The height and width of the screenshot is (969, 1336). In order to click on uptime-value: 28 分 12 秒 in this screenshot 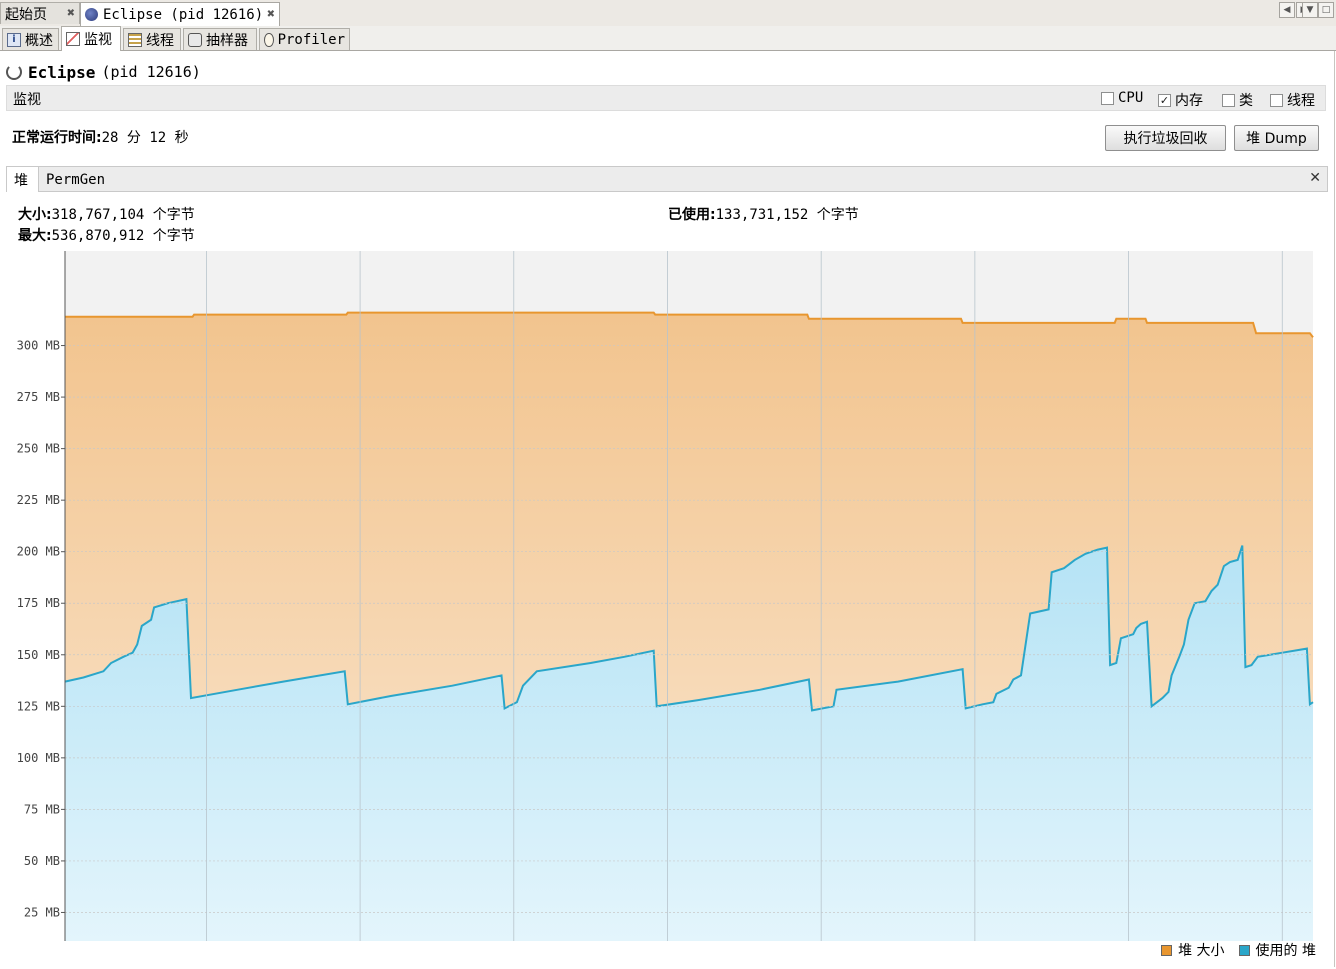, I will do `click(145, 138)`.